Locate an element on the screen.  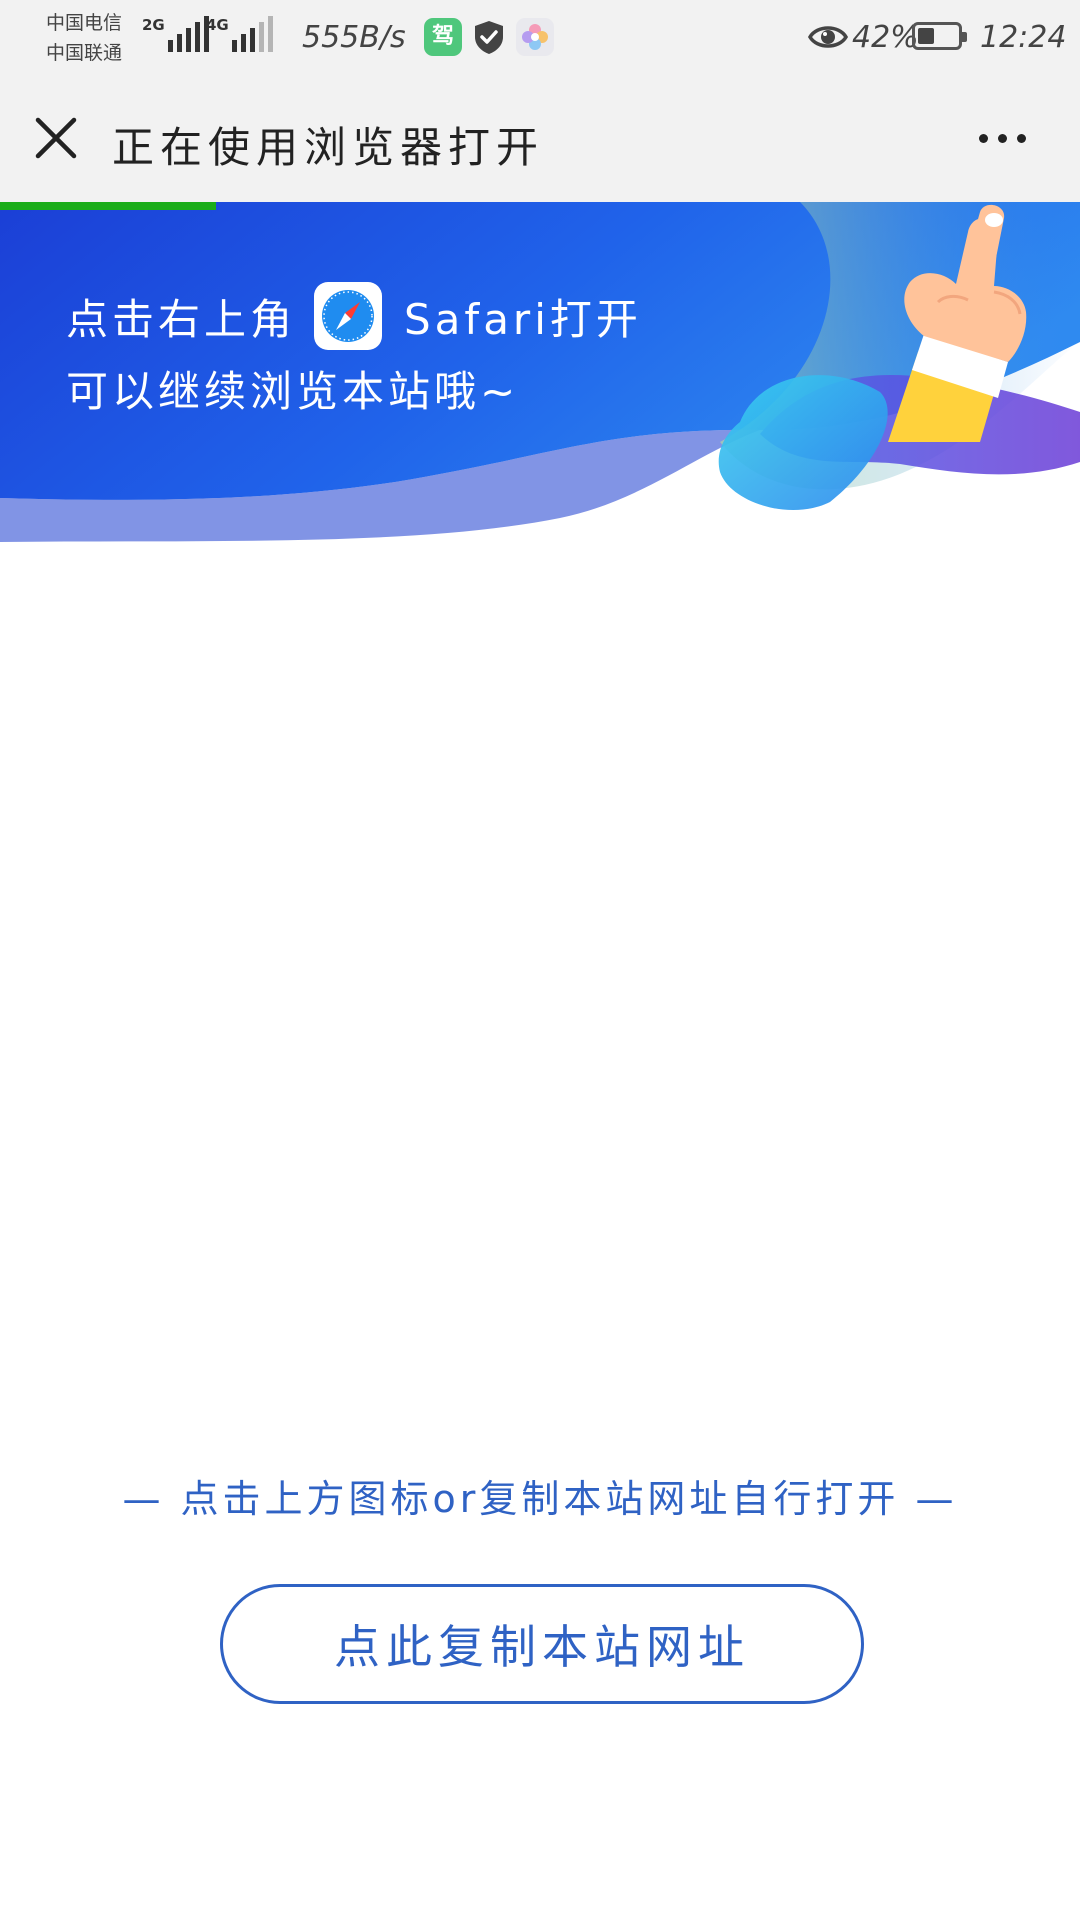
carrier-2: 中国联通 is located at coordinates (84, 53).